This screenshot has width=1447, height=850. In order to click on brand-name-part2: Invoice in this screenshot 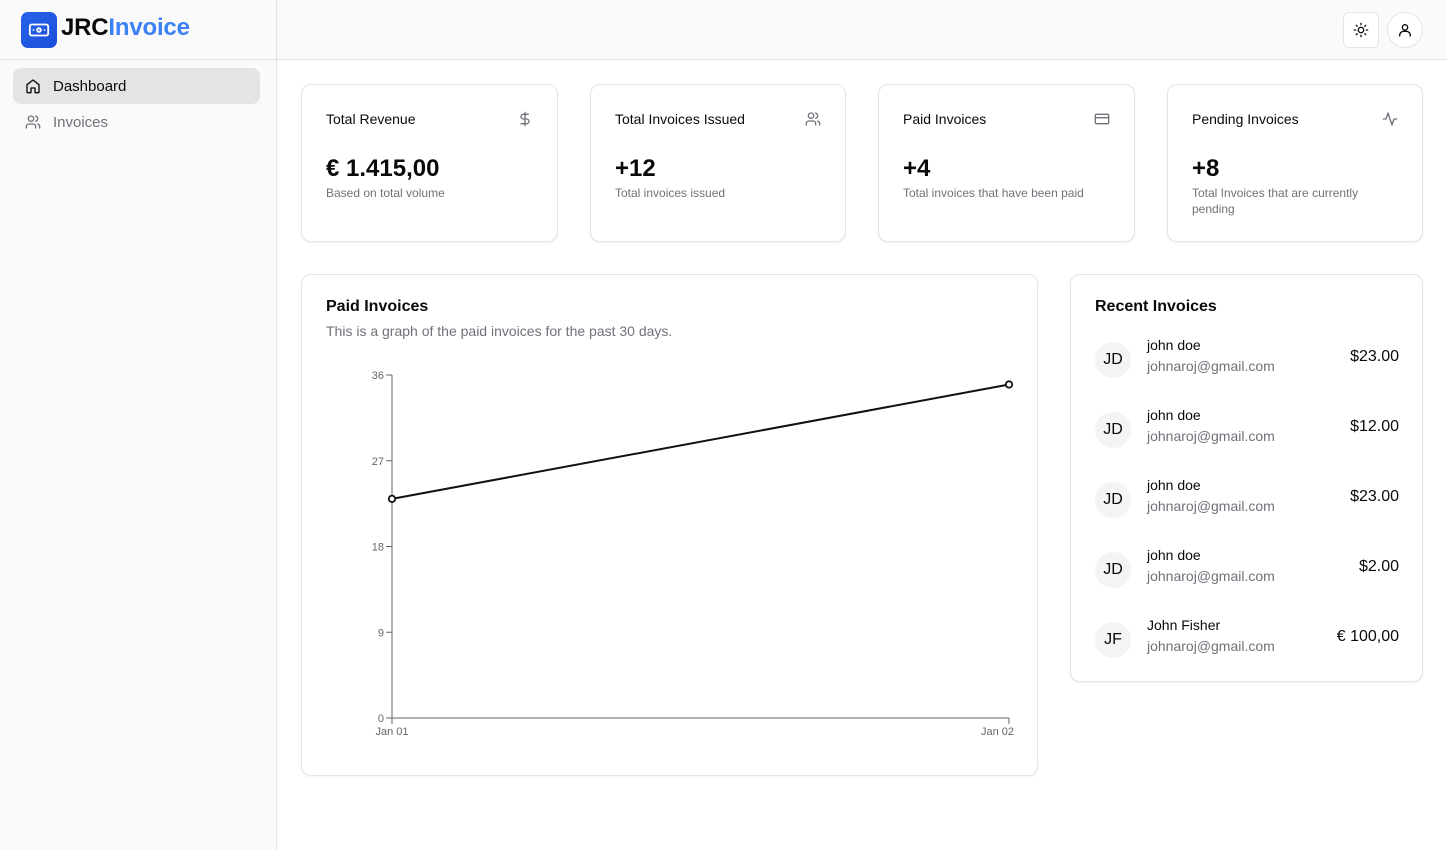, I will do `click(149, 27)`.